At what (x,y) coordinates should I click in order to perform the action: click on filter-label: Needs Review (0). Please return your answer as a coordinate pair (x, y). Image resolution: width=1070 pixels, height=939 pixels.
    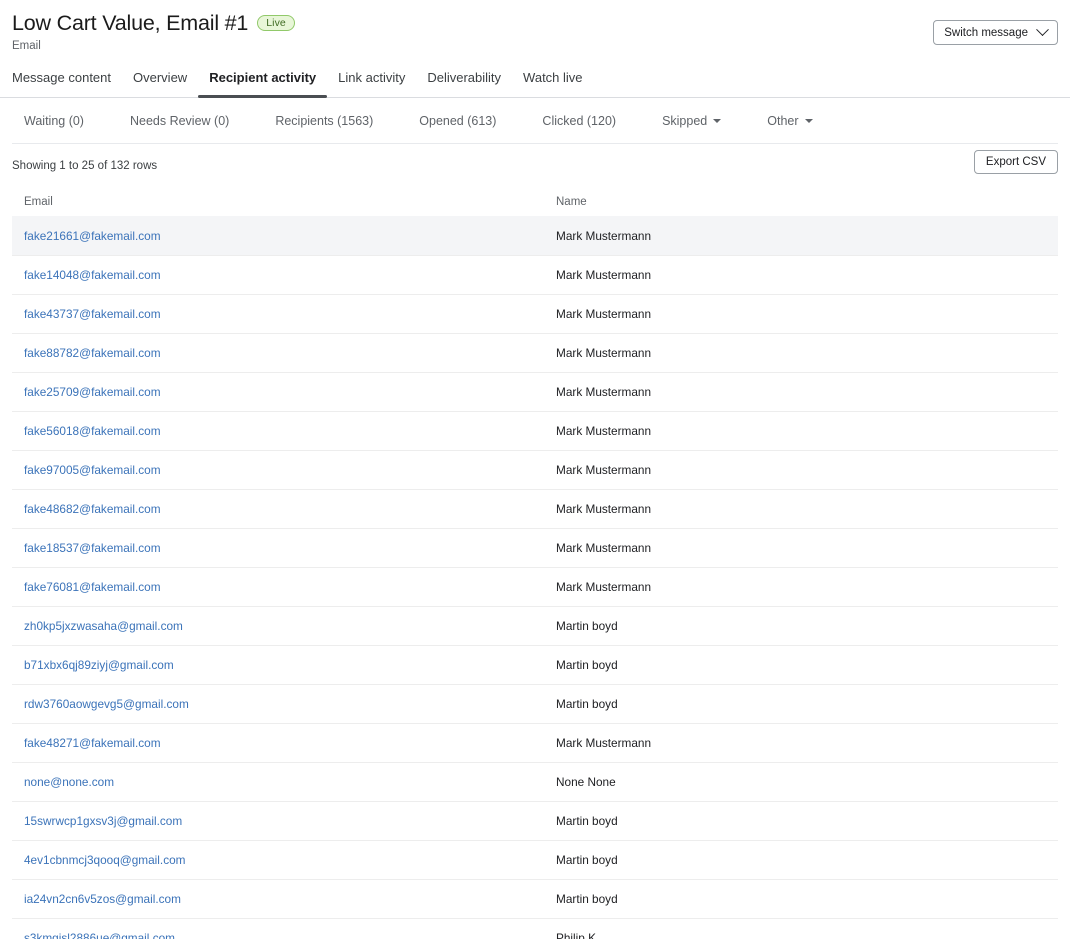
    Looking at the image, I should click on (179, 120).